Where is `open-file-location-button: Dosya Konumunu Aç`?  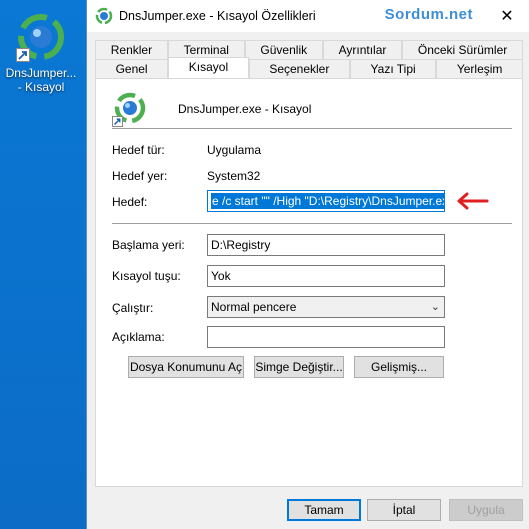
open-file-location-button: Dosya Konumunu Aç is located at coordinates (186, 367).